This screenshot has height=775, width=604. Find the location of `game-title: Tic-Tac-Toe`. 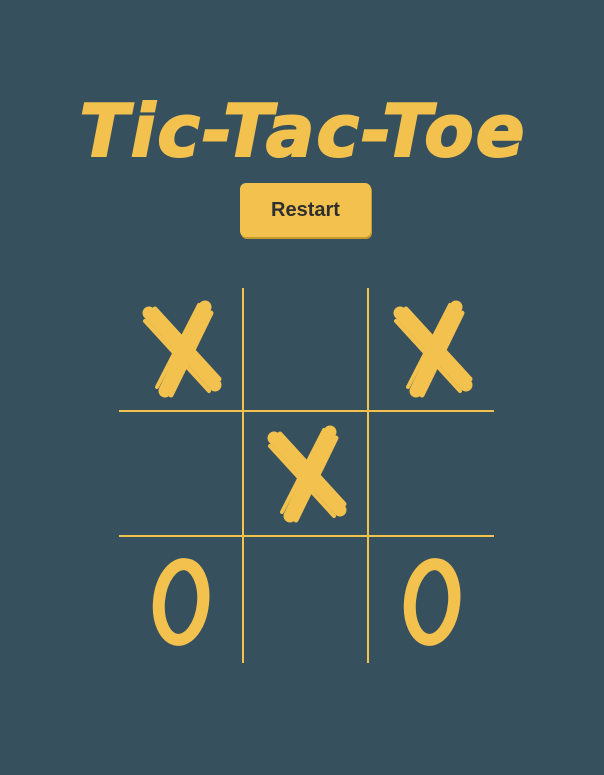

game-title: Tic-Tac-Toe is located at coordinates (302, 127).